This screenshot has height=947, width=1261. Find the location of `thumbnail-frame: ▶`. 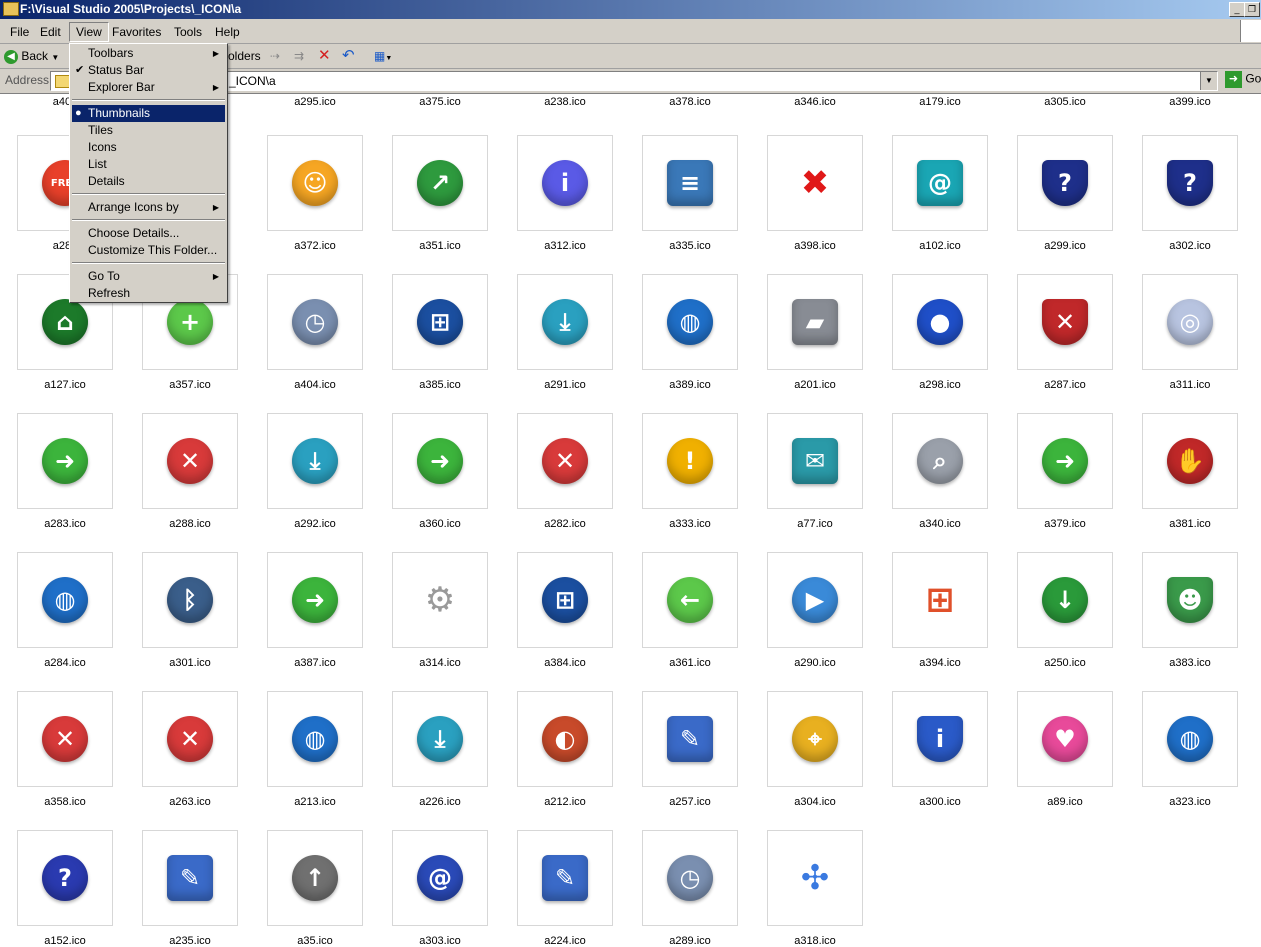

thumbnail-frame: ▶ is located at coordinates (815, 600).